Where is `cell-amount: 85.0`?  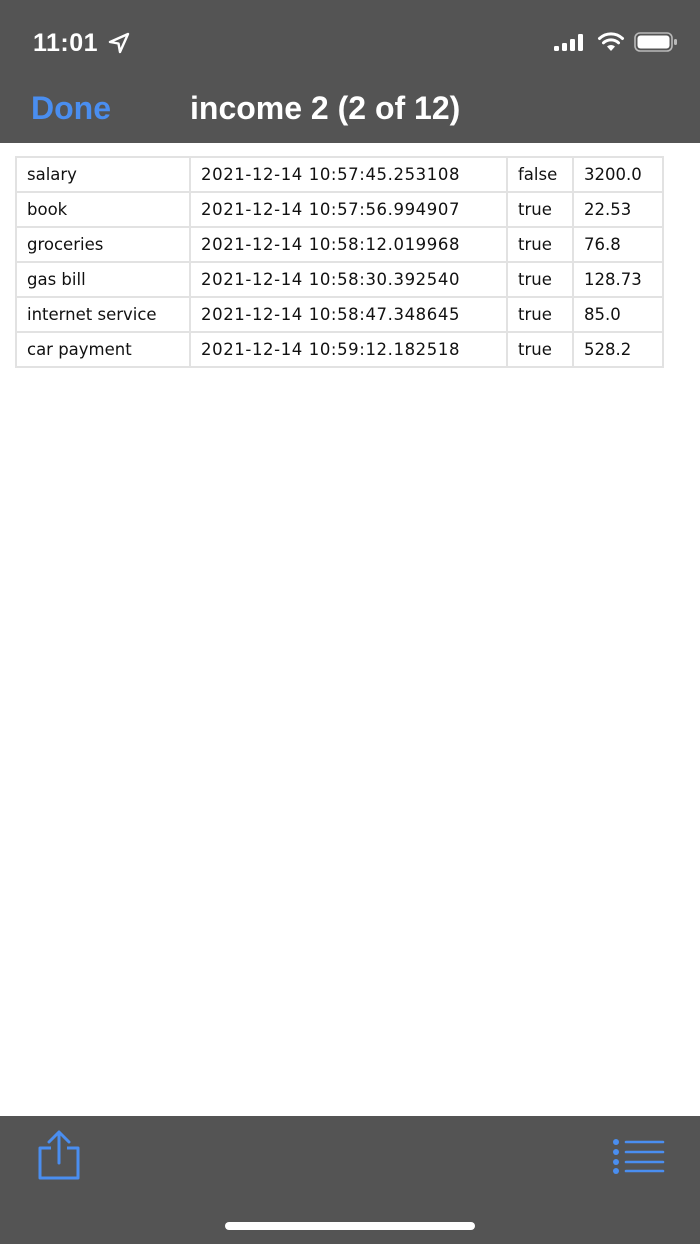 cell-amount: 85.0 is located at coordinates (618, 314).